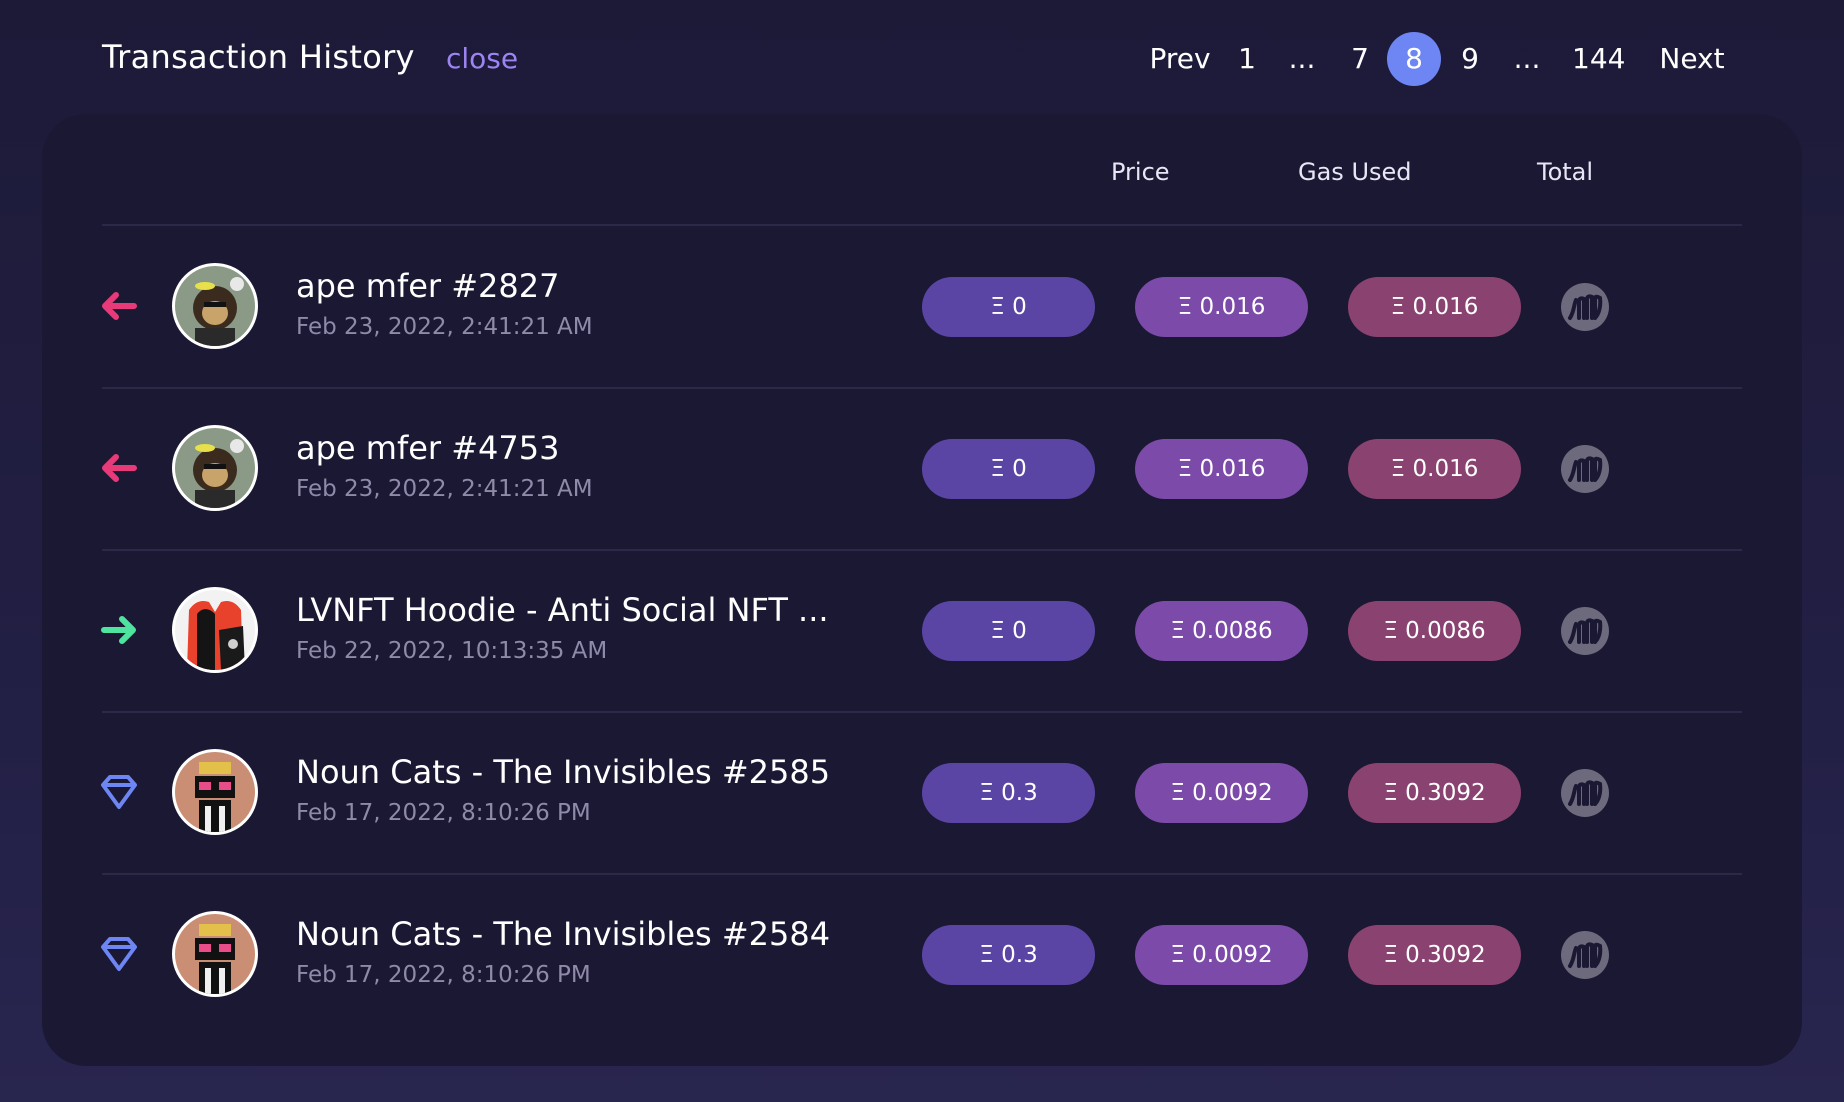  Describe the element at coordinates (1598, 59) in the screenshot. I see `page-button-144: 144` at that location.